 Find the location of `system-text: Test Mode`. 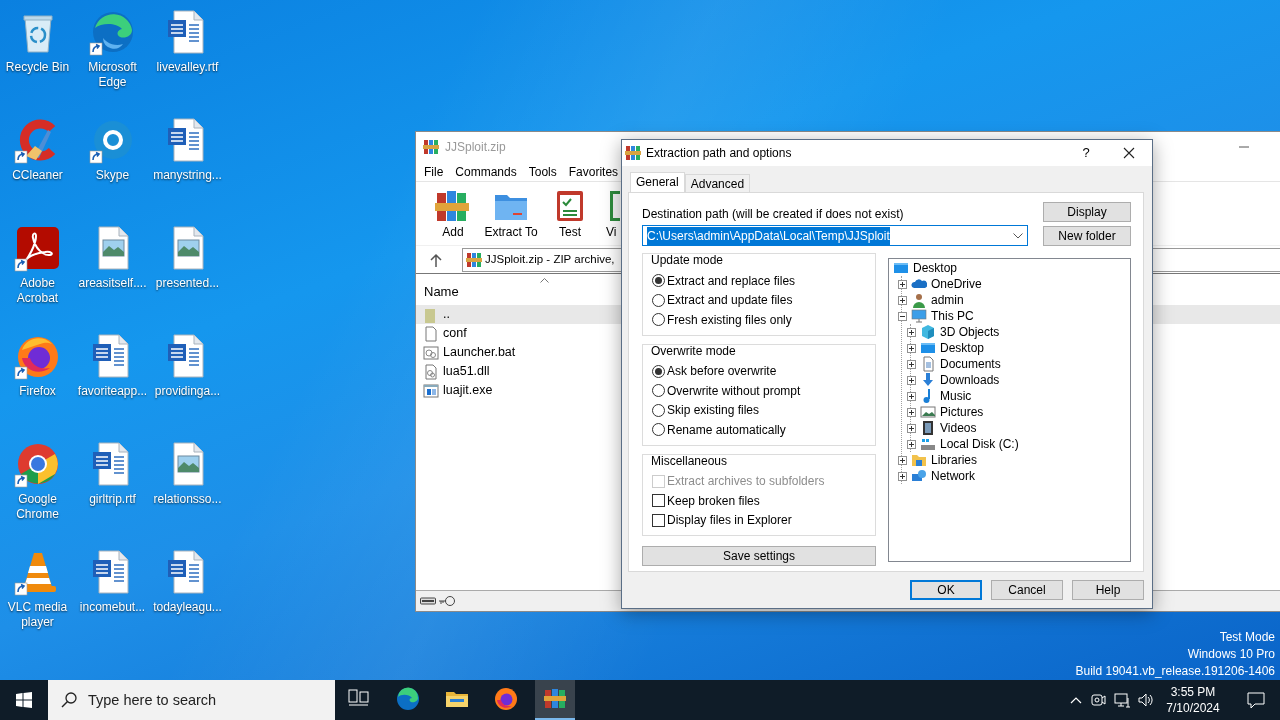

system-text: Test Mode is located at coordinates (1246, 637).